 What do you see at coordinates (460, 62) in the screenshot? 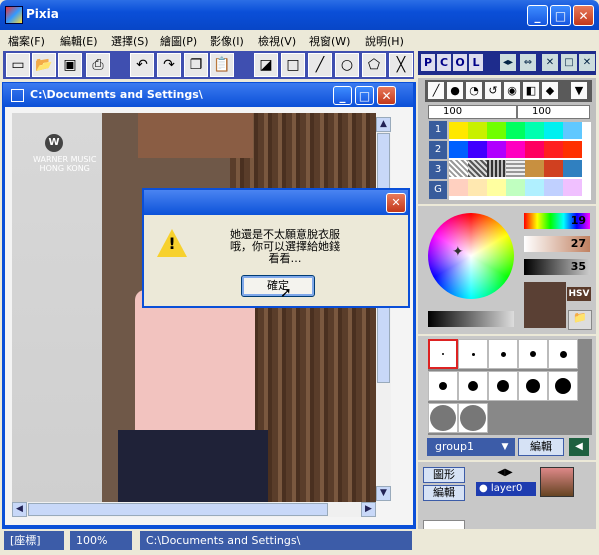
I see `pcol-o: O` at bounding box center [460, 62].